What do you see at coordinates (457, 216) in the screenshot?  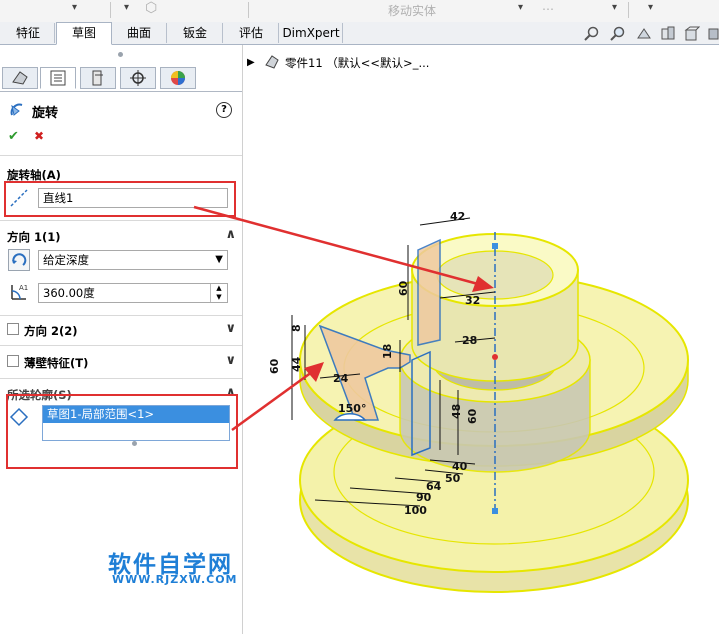 I see `dimension-label: 42` at bounding box center [457, 216].